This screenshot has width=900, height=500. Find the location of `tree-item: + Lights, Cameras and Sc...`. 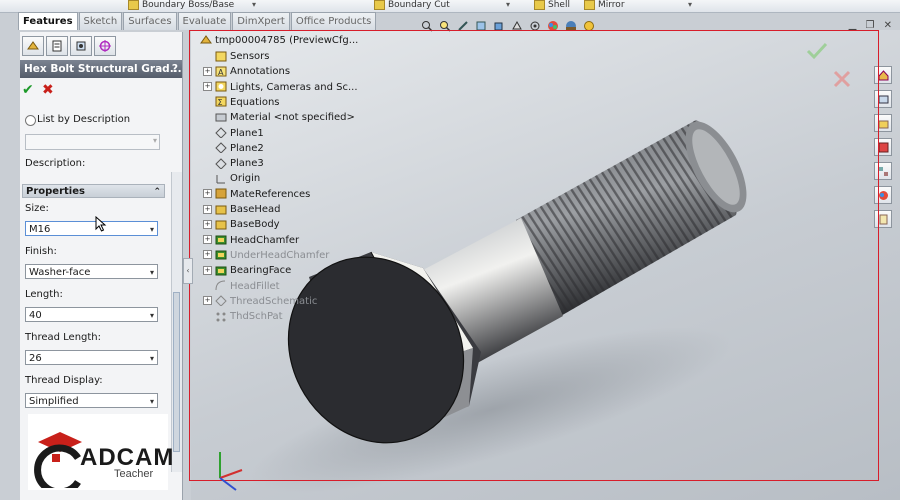

tree-item: + Lights, Cameras and Sc... is located at coordinates (280, 88).